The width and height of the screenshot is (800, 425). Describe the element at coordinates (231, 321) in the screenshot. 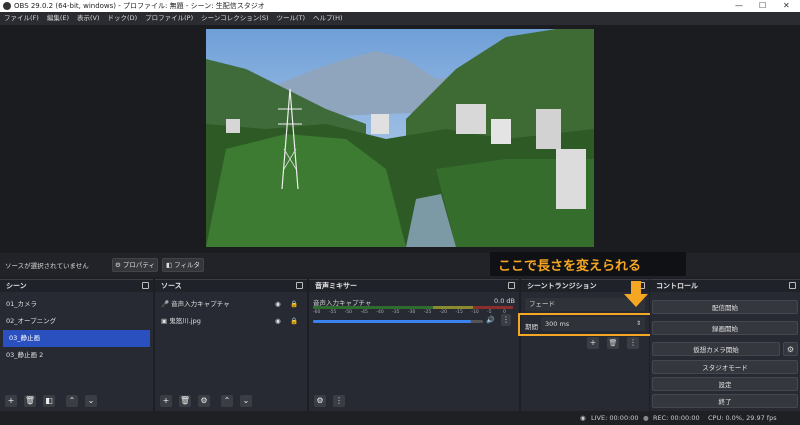

I see `source-item: ▣ 鬼怒川.jpg ◉ 🔒` at that location.